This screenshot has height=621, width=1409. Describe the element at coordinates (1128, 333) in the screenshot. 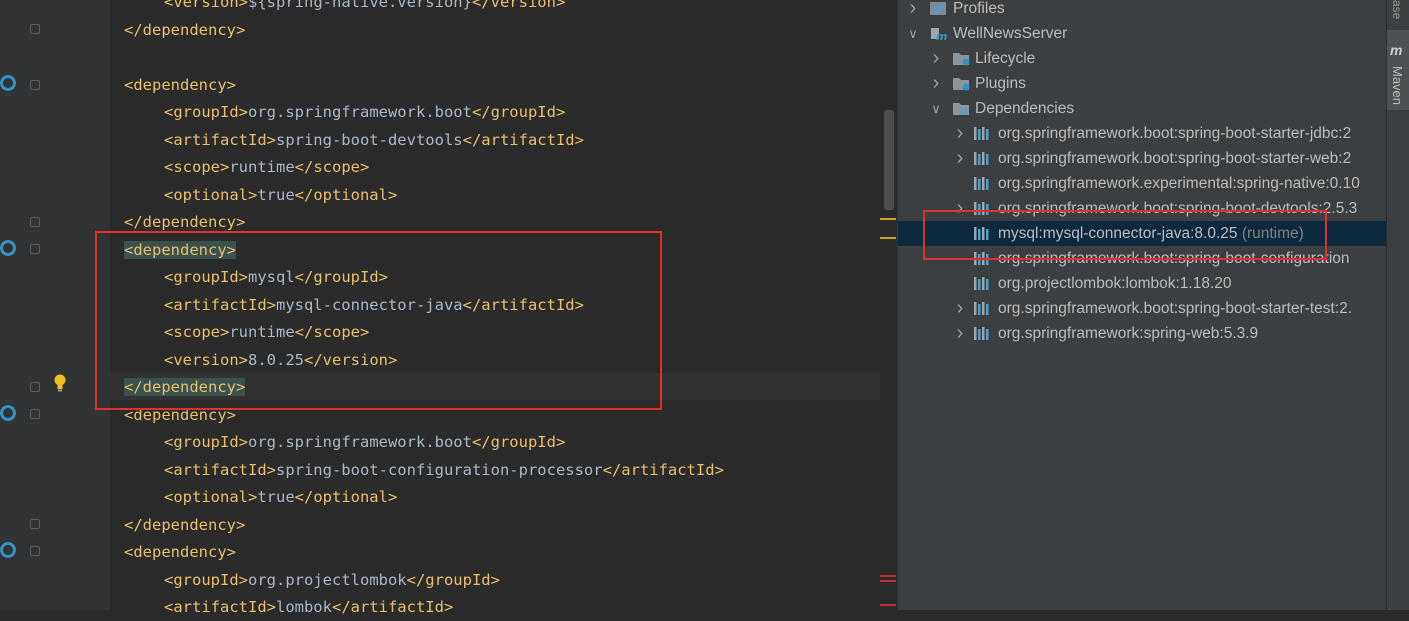

I see `tree-node-label: org.springframework:spring-web:5.3.9` at that location.